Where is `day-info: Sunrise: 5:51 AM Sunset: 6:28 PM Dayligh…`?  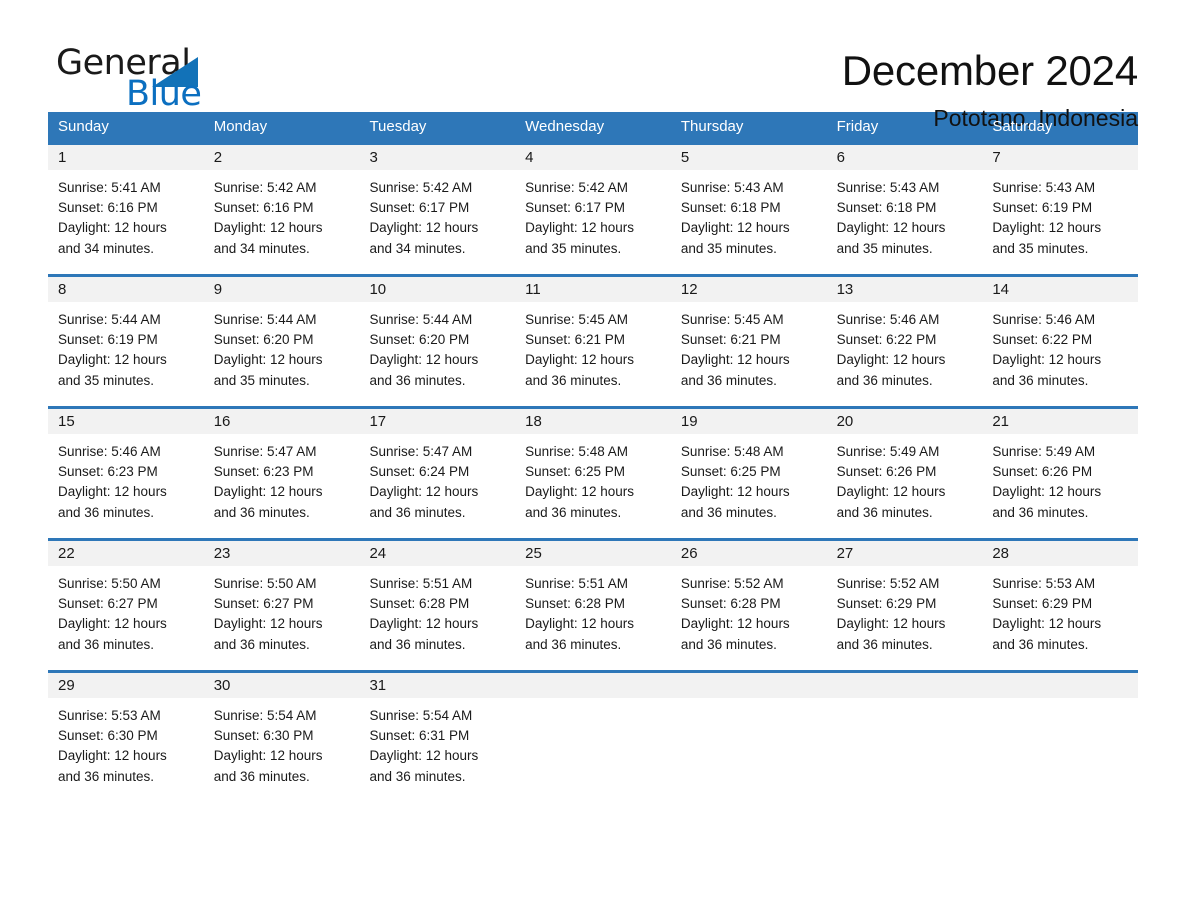 day-info: Sunrise: 5:51 AM Sunset: 6:28 PM Dayligh… is located at coordinates (593, 610).